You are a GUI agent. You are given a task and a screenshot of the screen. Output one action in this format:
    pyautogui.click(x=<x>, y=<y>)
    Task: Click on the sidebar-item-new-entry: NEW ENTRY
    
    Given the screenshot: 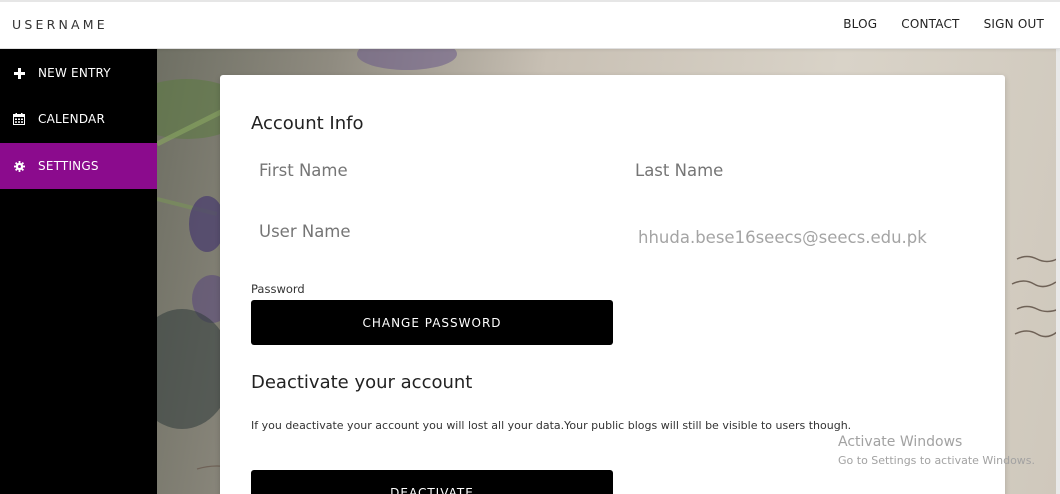 What is the action you would take?
    pyautogui.click(x=78, y=73)
    